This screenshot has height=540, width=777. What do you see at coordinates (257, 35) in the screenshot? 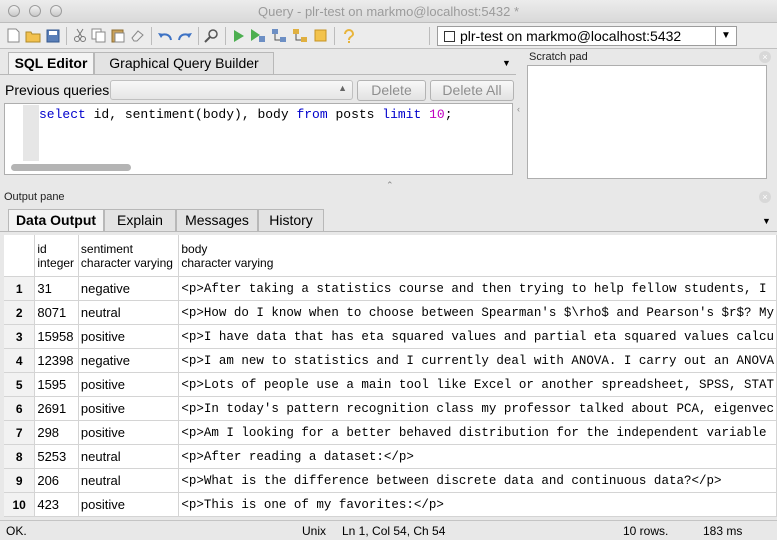
I see `execute-pgscript-icon` at bounding box center [257, 35].